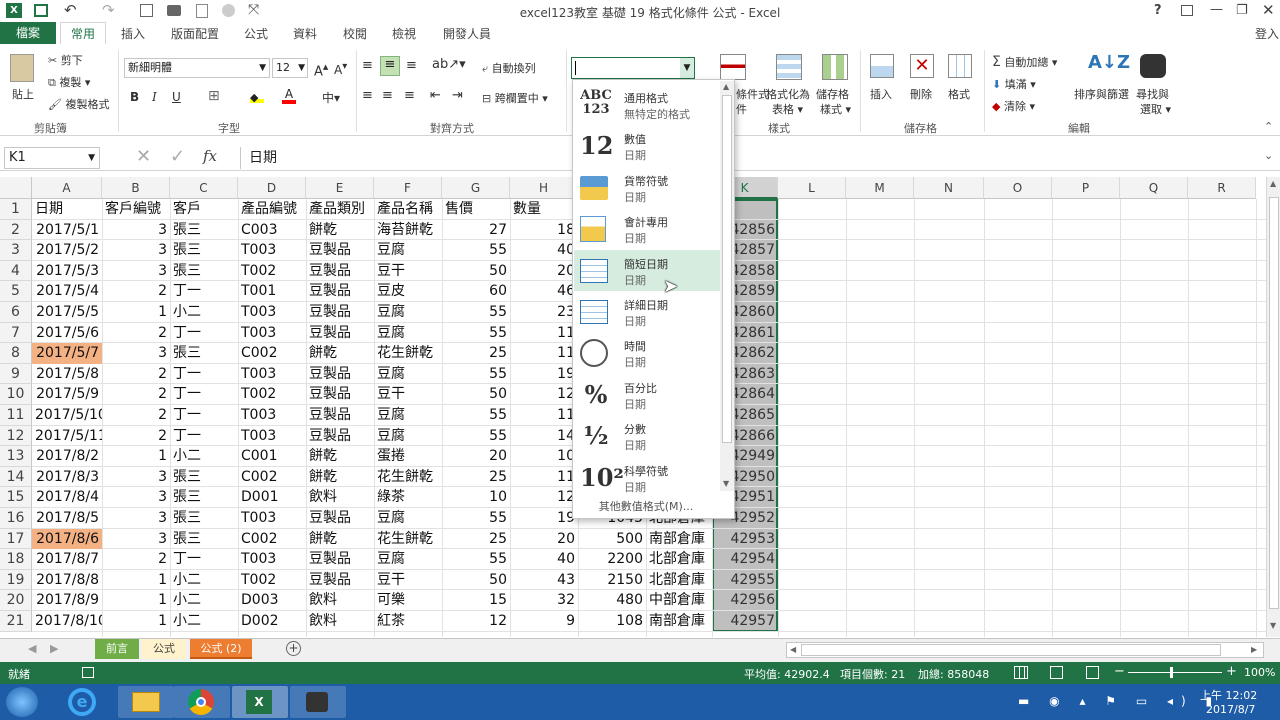  I want to click on cell-a9: 2017/5/8, so click(67, 374).